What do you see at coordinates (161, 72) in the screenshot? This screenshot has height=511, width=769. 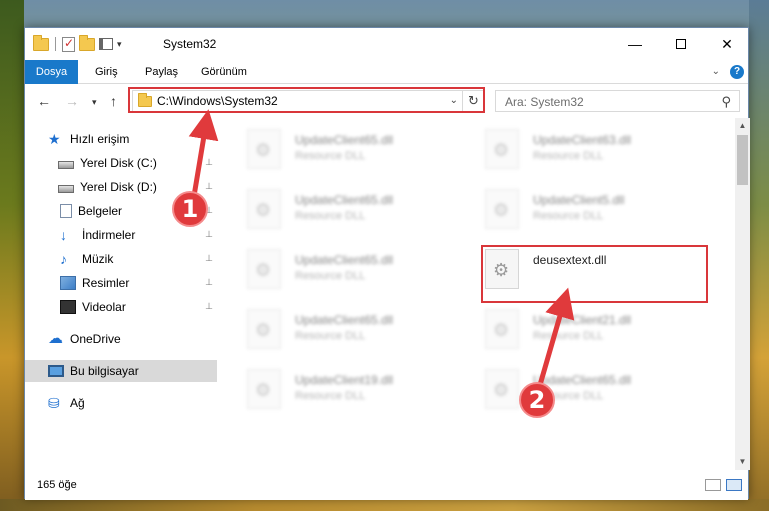 I see `tab-share: Paylaş` at bounding box center [161, 72].